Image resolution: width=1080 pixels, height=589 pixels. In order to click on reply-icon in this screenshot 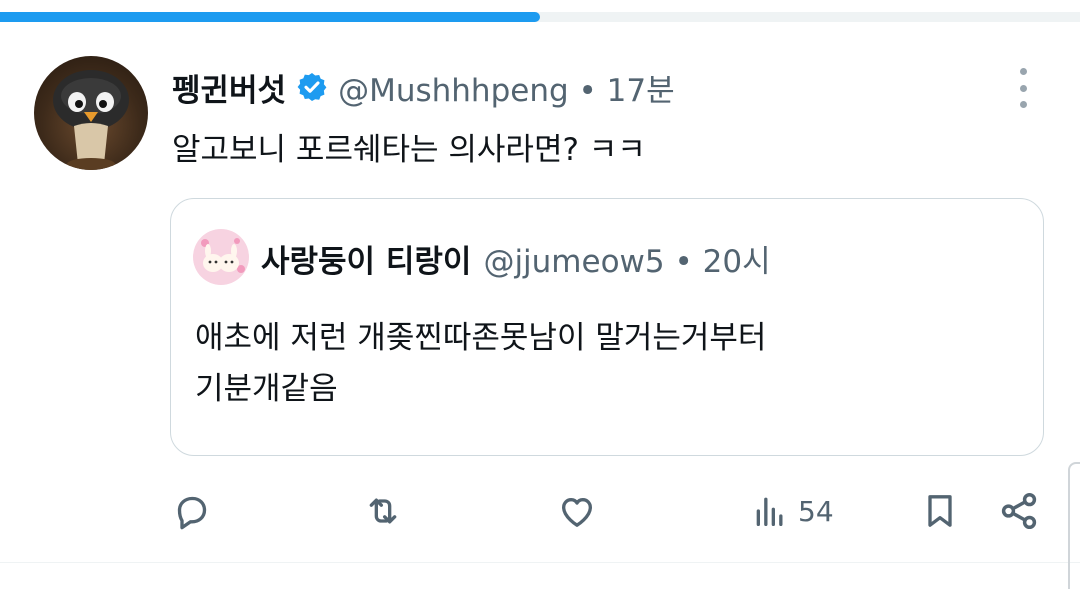, I will do `click(192, 511)`.